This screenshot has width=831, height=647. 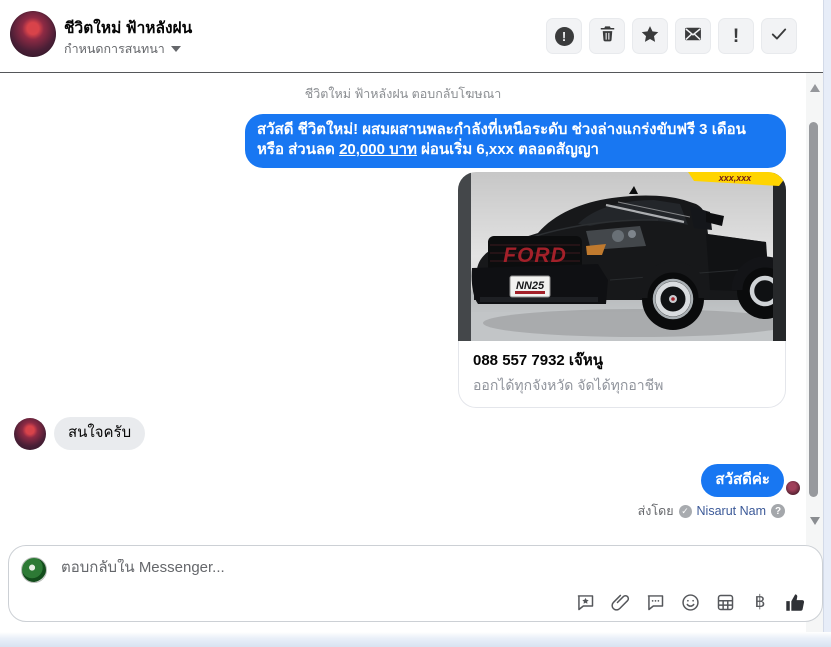 I want to click on report-icon: !, so click(x=564, y=36).